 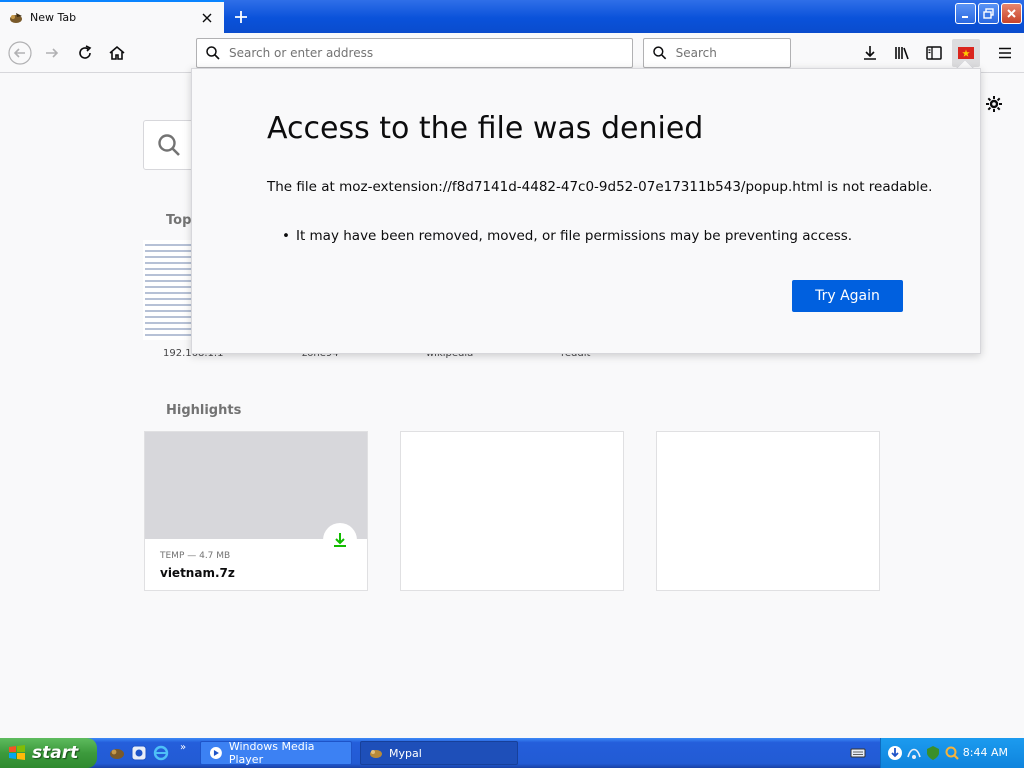 I want to click on new-tab-button, so click(x=241, y=17).